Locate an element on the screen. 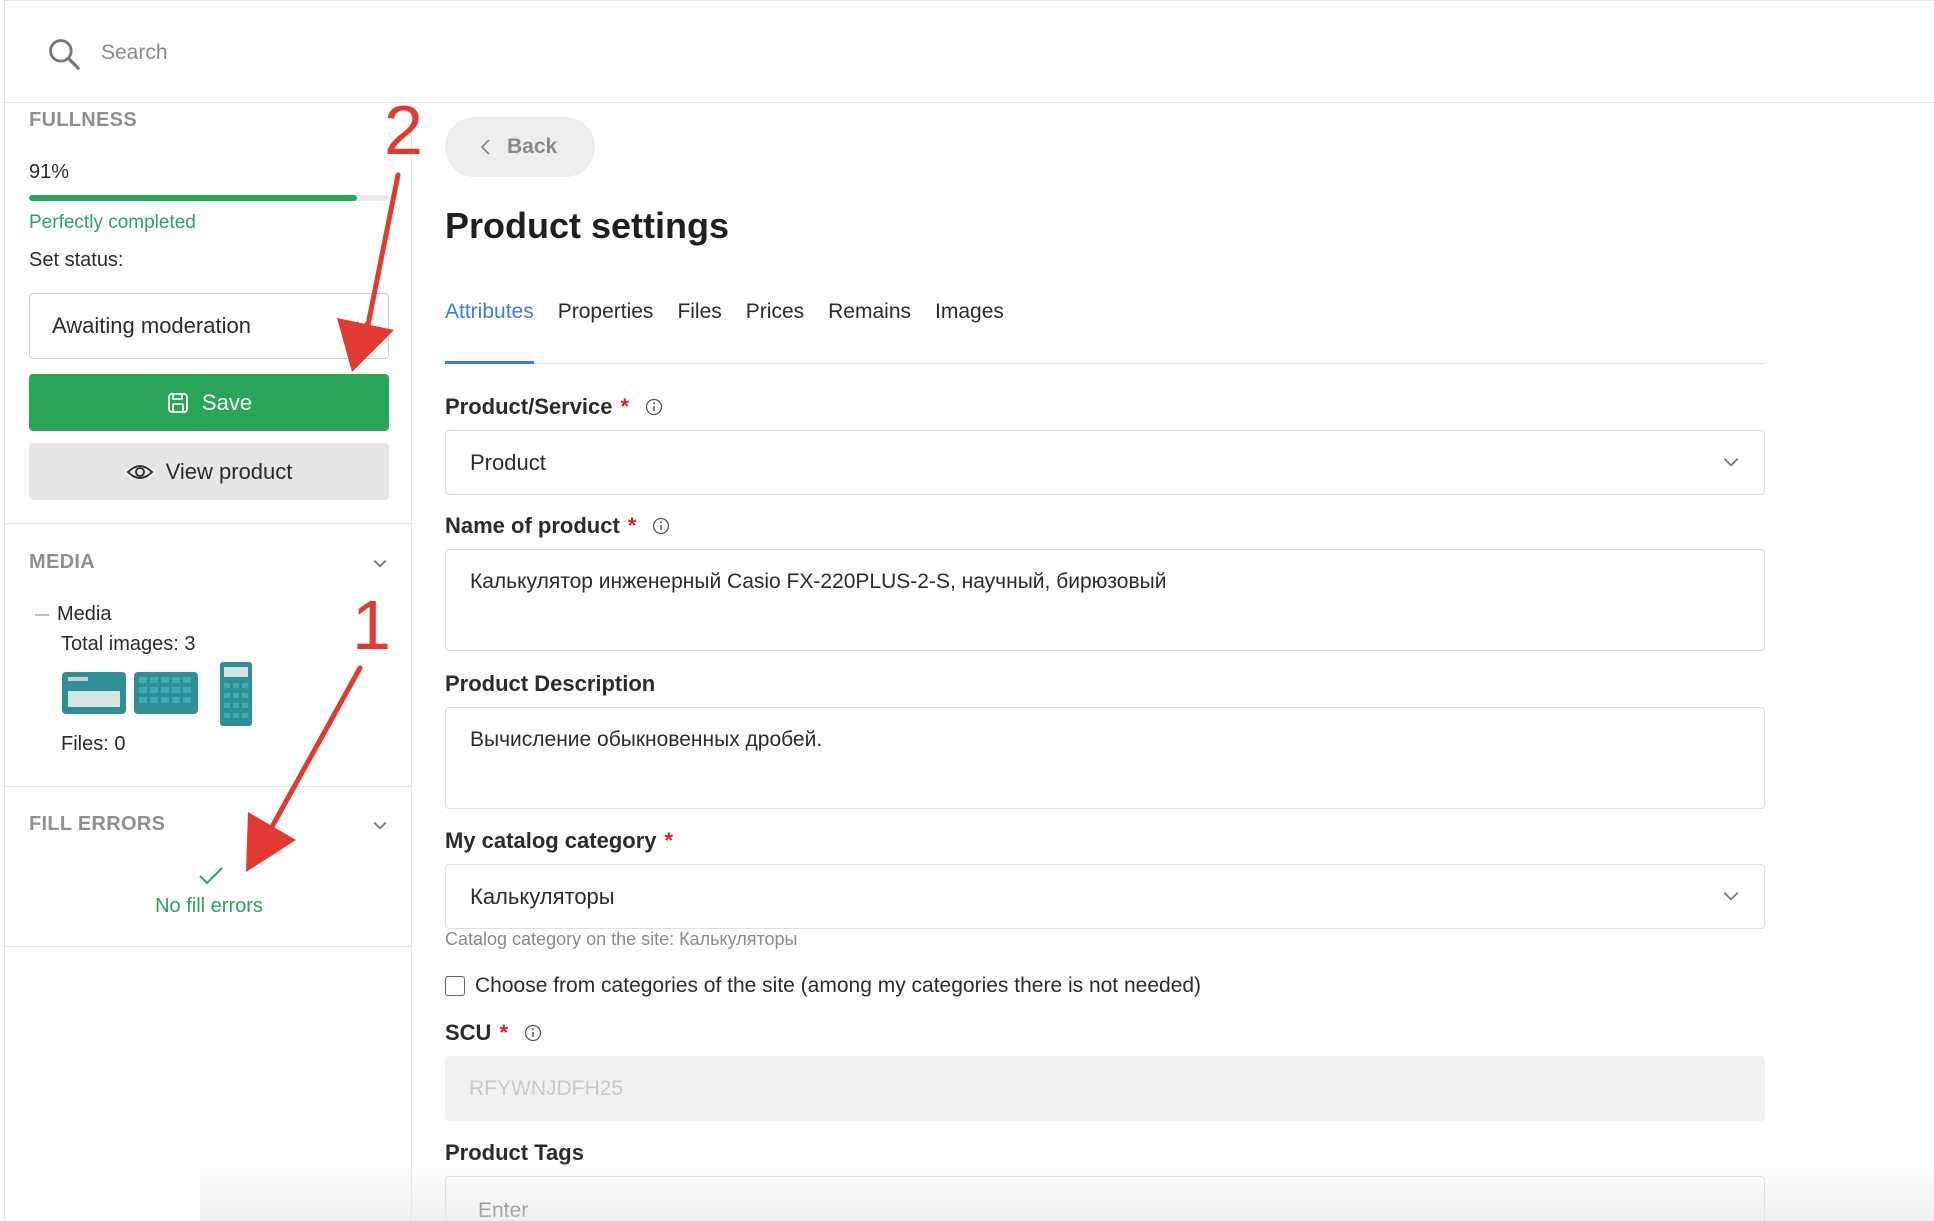 The width and height of the screenshot is (1934, 1221). save-button: Save is located at coordinates (209, 402).